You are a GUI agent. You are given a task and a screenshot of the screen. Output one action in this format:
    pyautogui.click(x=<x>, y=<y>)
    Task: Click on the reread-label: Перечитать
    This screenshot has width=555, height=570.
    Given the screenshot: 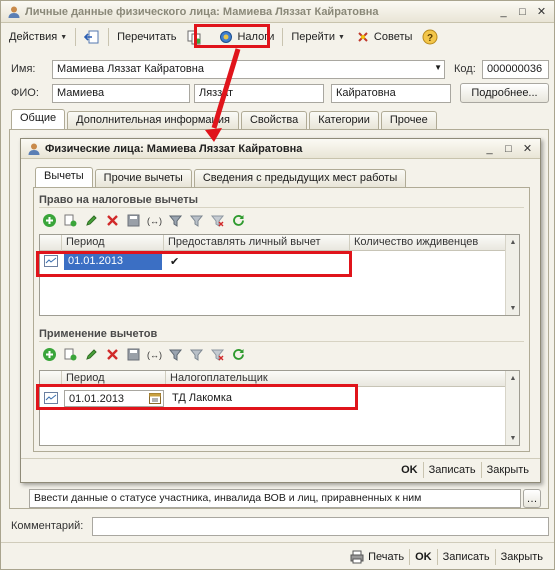 What is the action you would take?
    pyautogui.click(x=147, y=37)
    